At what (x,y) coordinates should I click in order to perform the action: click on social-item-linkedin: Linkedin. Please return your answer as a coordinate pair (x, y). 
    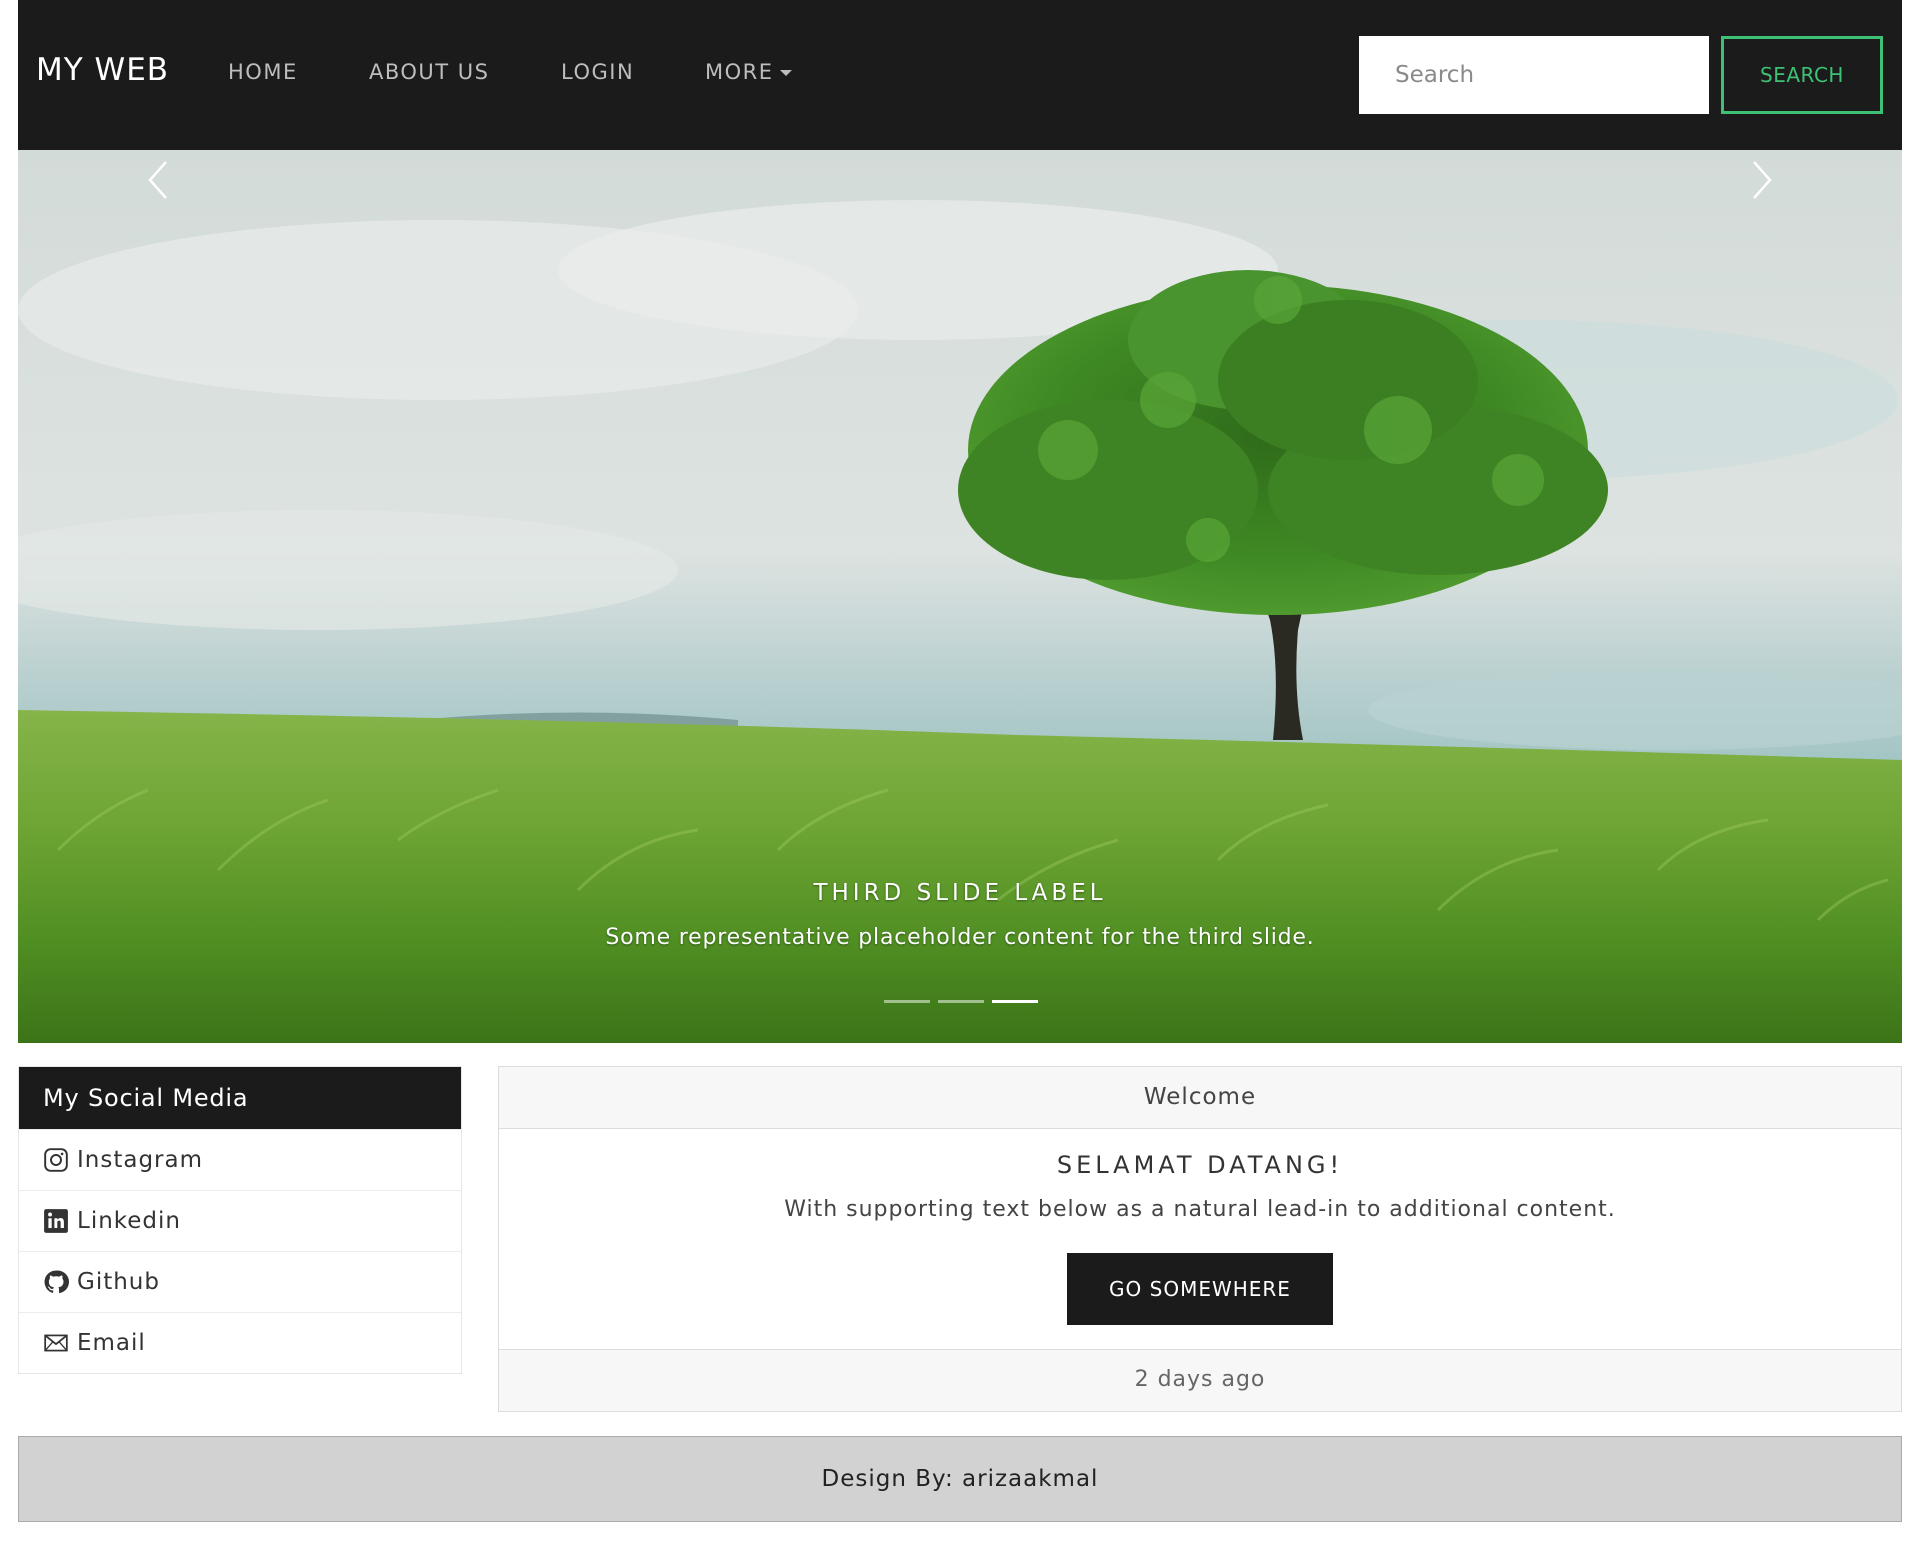
    Looking at the image, I should click on (240, 1220).